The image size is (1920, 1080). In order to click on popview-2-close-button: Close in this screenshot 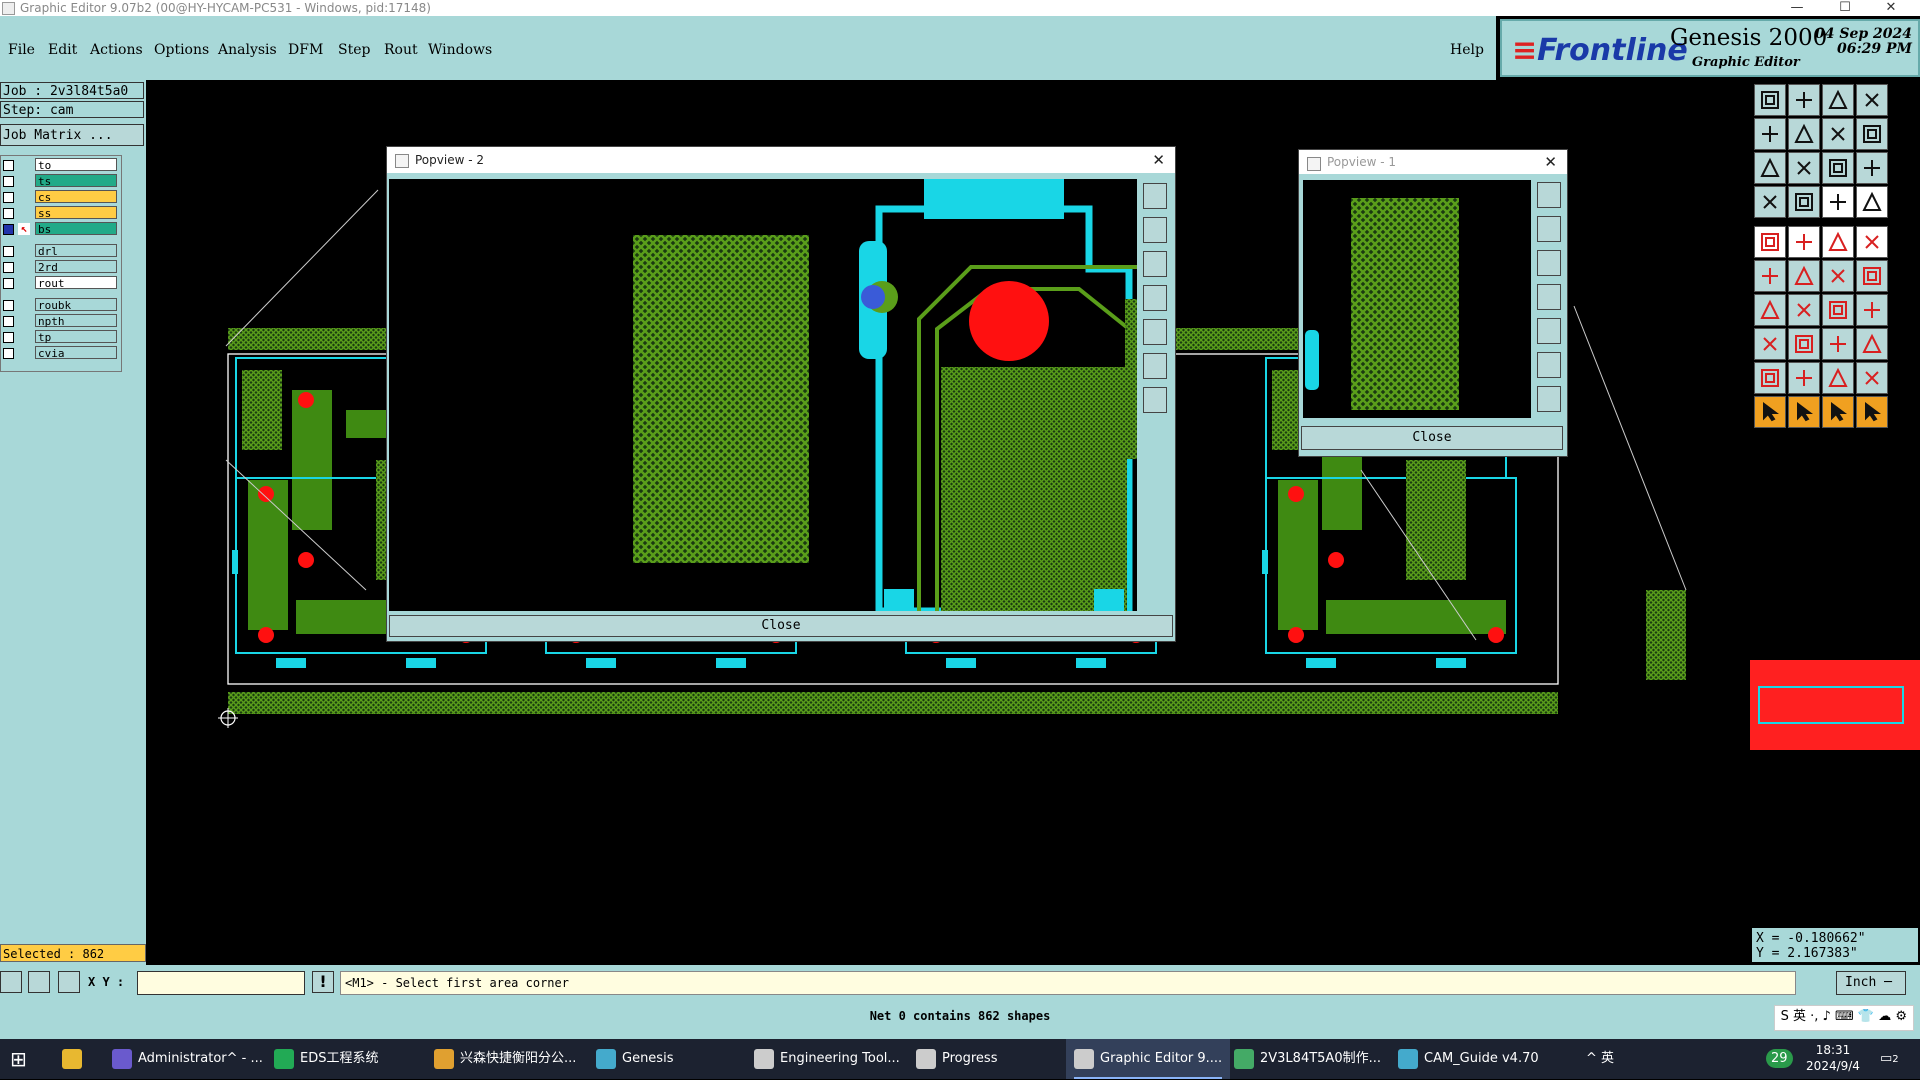, I will do `click(781, 626)`.